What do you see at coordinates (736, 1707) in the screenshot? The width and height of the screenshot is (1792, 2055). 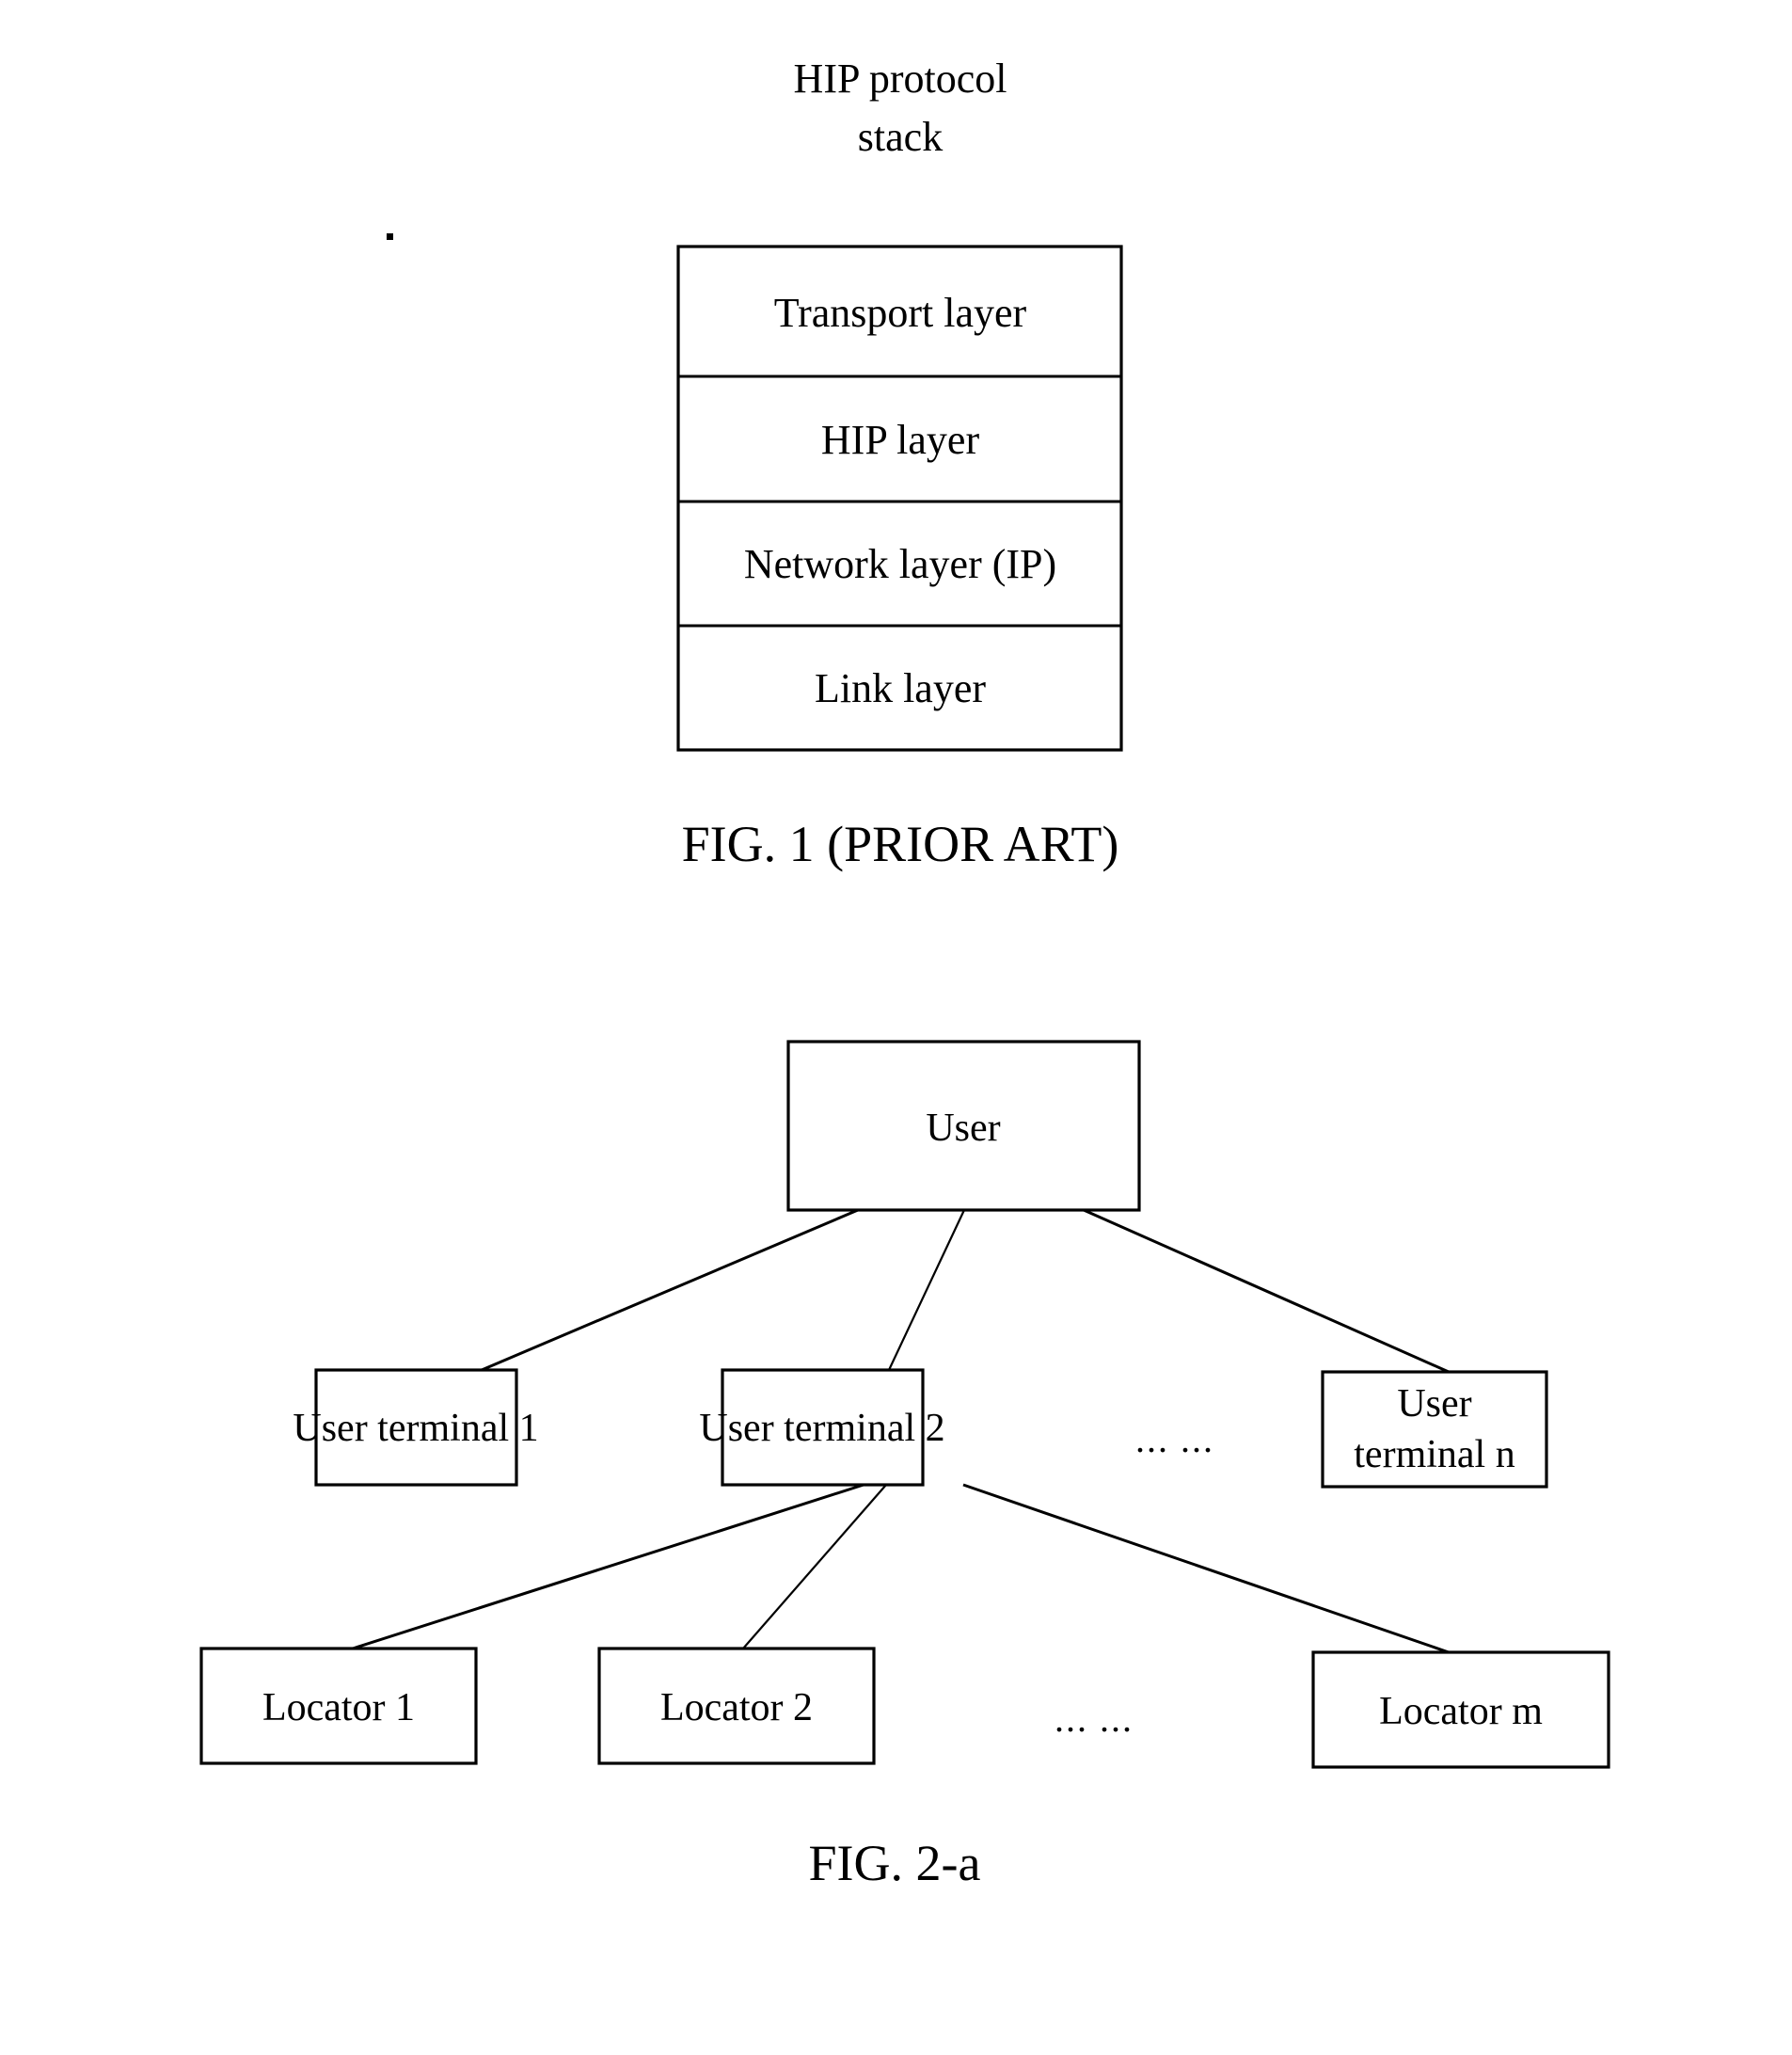 I see `locator-2-label: Locator 2` at bounding box center [736, 1707].